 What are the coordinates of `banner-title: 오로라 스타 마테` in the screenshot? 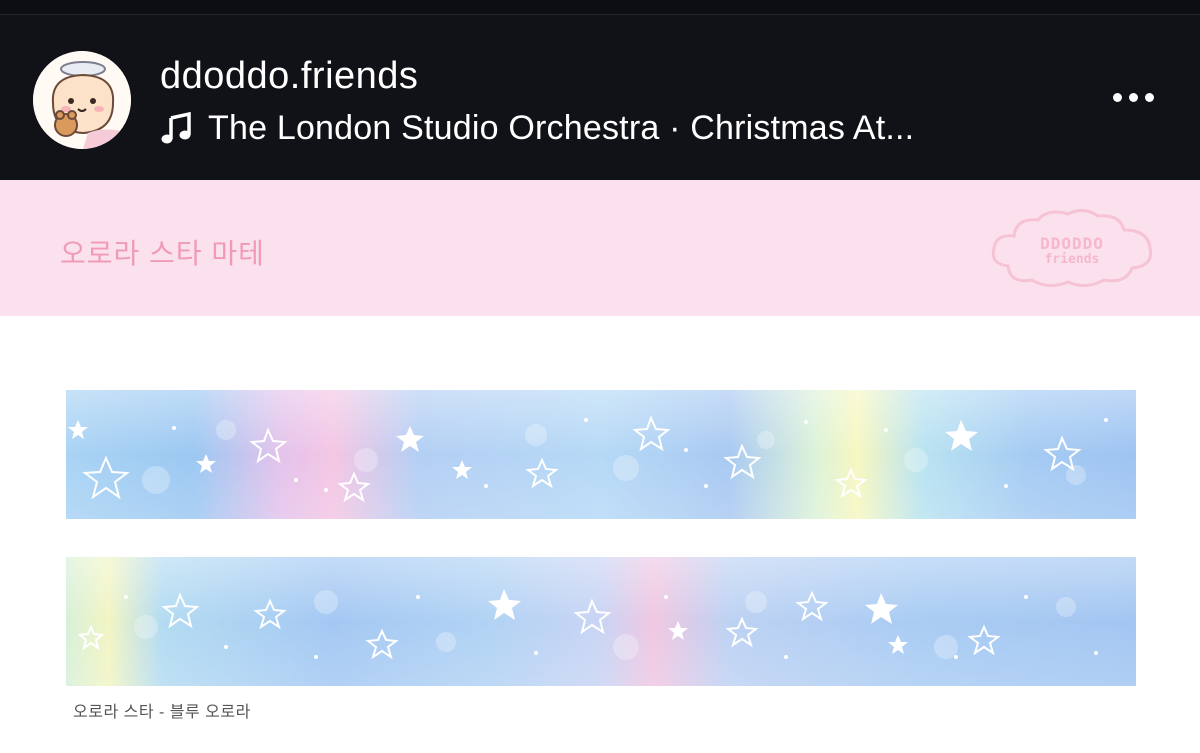 It's located at (162, 253).